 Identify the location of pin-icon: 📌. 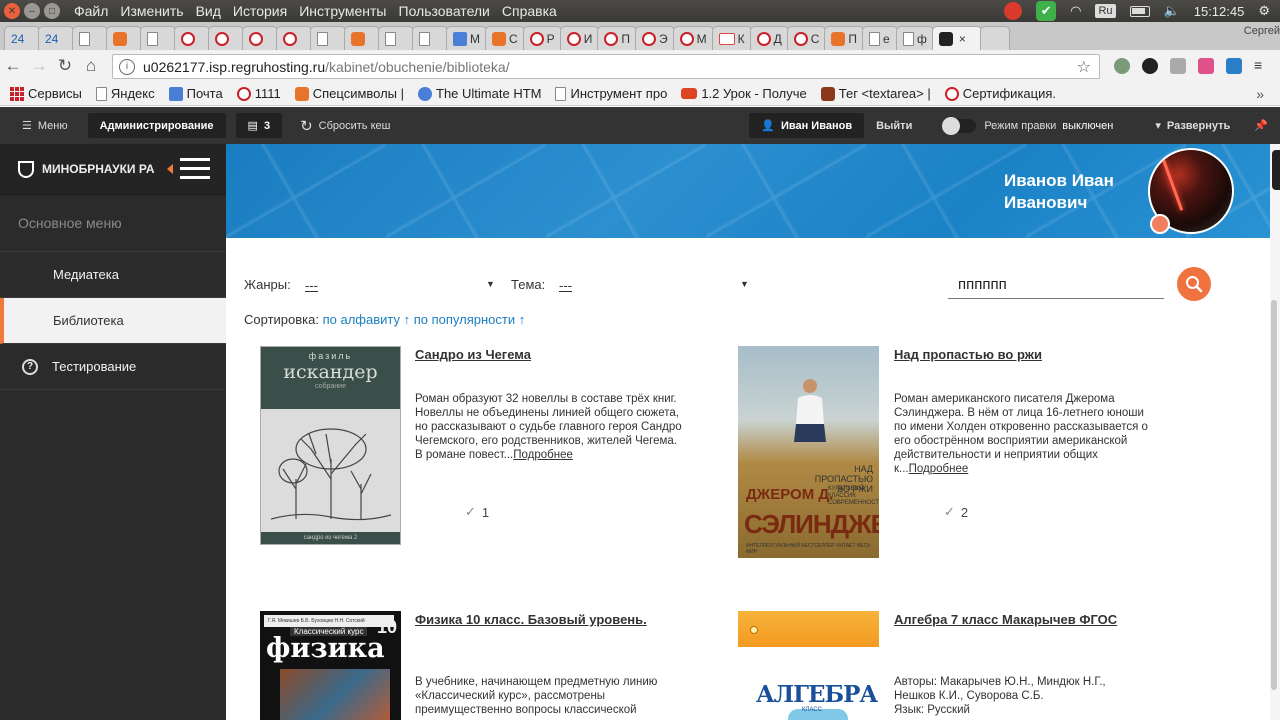
(1261, 125).